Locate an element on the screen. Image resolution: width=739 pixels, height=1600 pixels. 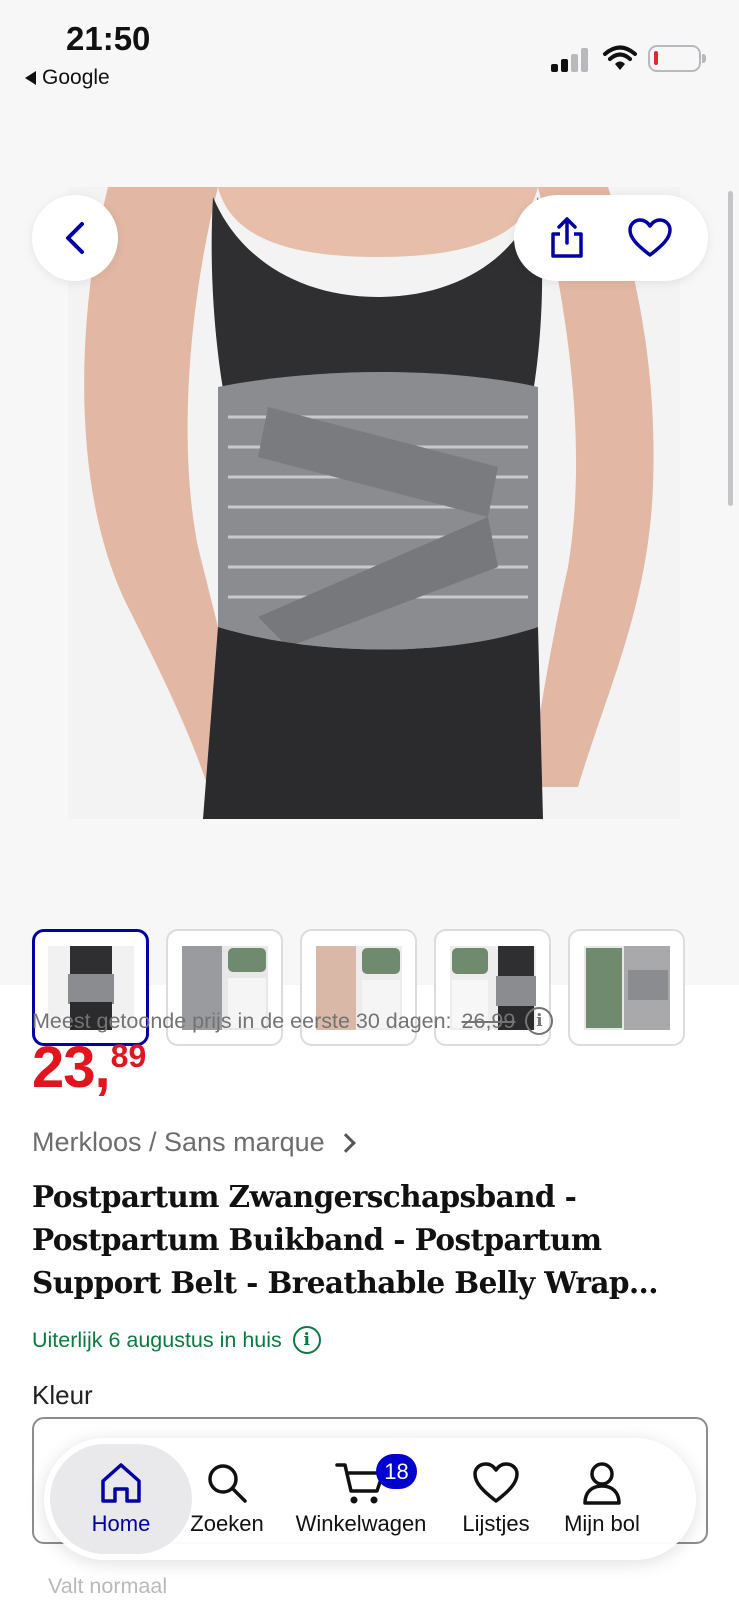
home-icon is located at coordinates (121, 1483).